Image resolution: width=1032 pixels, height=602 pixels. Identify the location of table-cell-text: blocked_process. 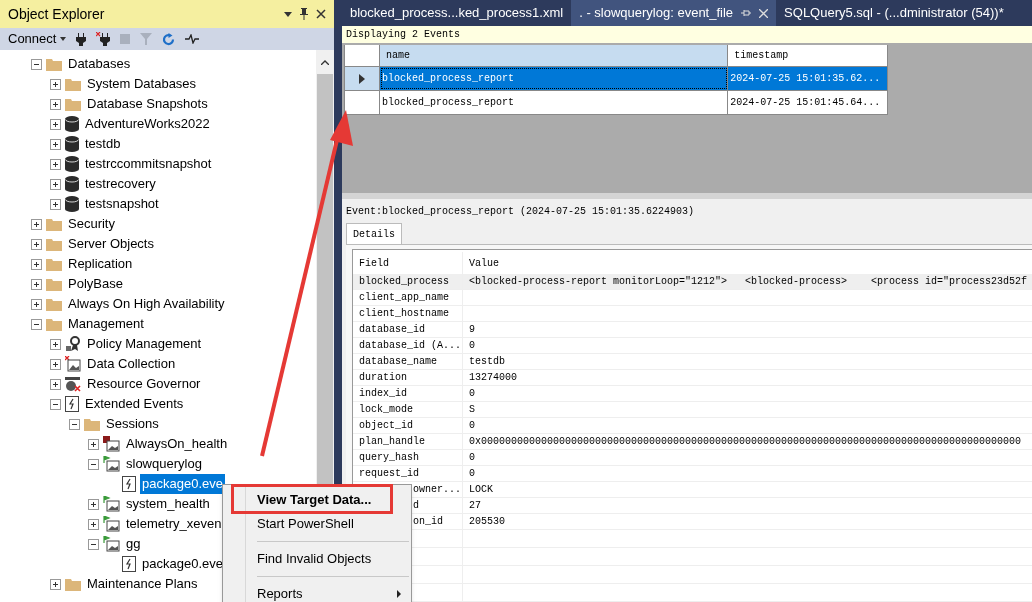
(404, 282).